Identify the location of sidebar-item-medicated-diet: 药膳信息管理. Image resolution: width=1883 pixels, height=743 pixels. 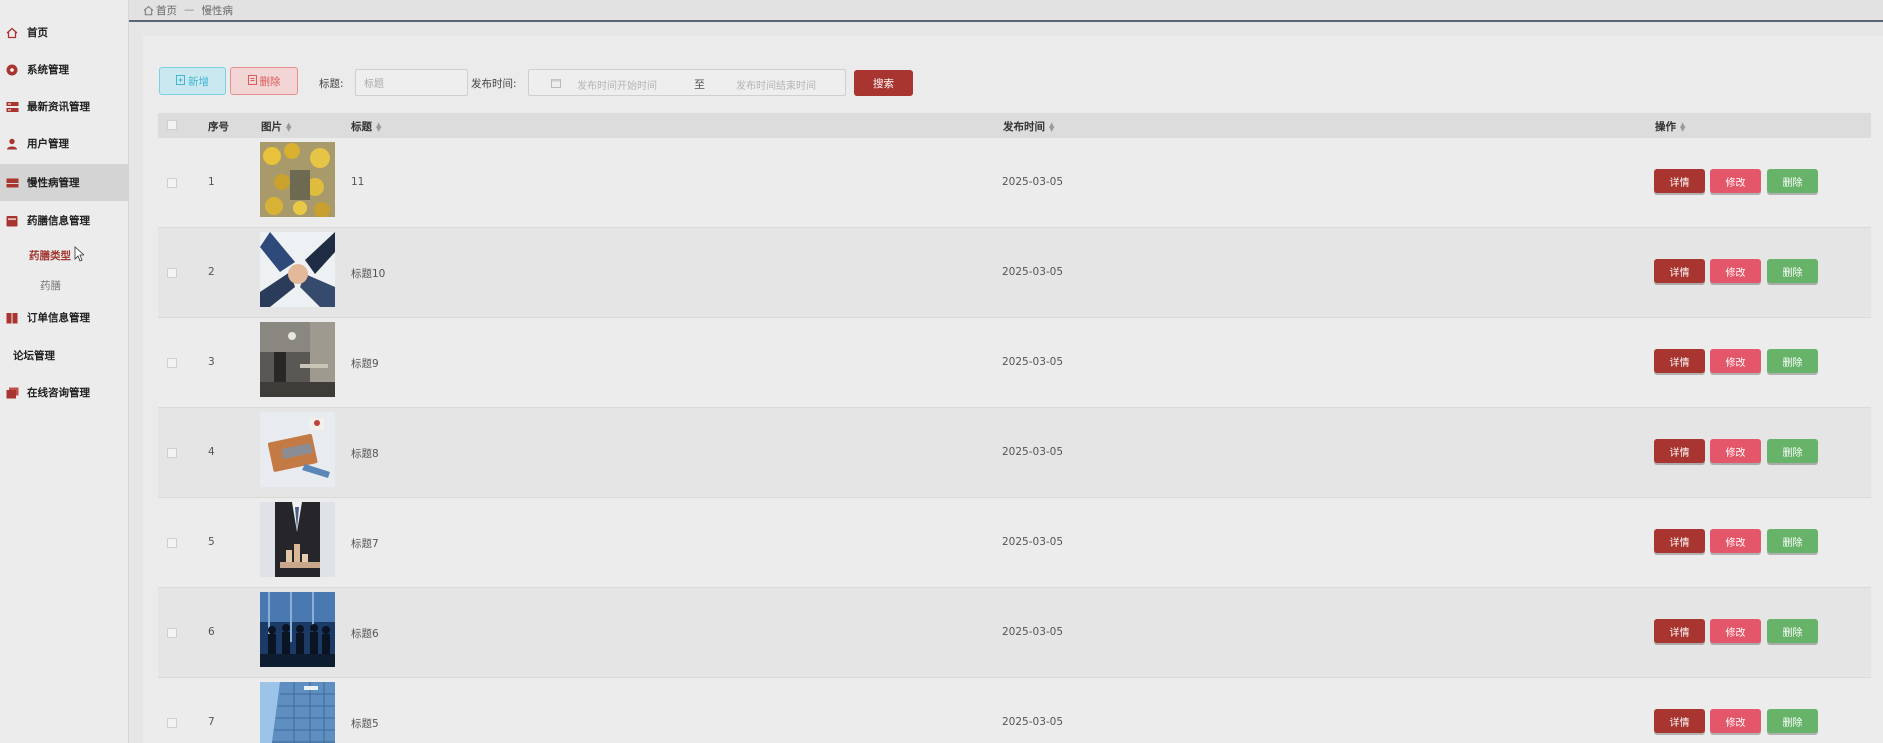
(64, 220).